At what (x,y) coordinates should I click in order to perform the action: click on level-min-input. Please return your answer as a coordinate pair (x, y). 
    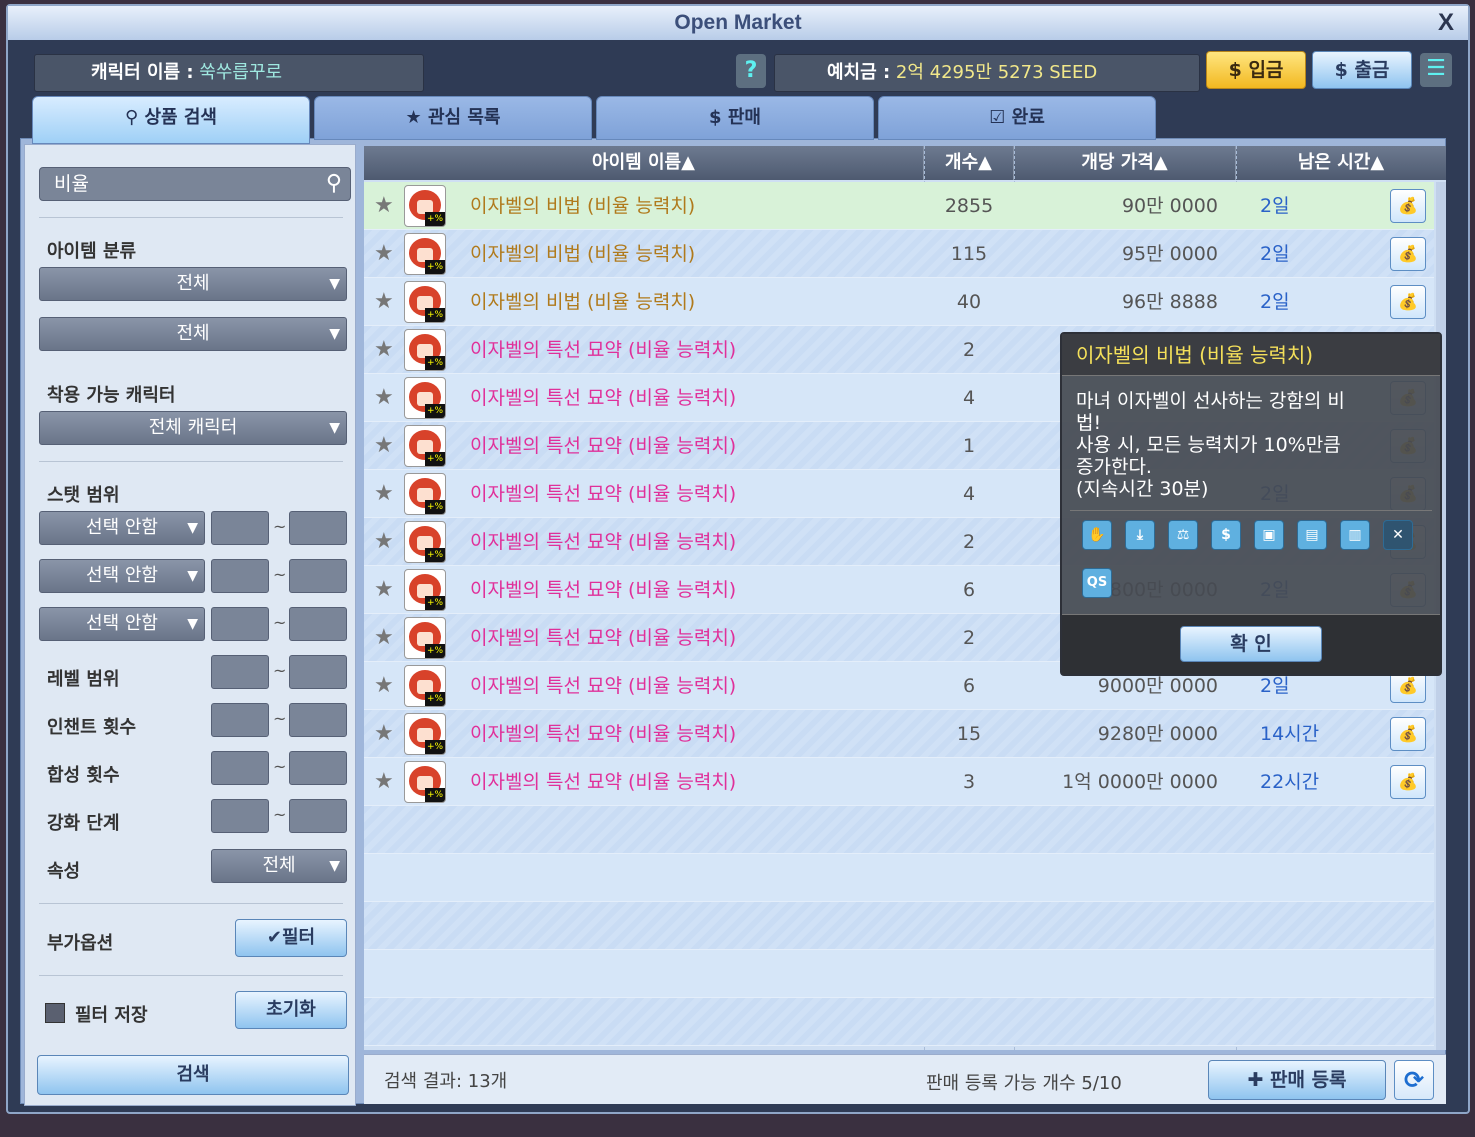
    Looking at the image, I should click on (240, 672).